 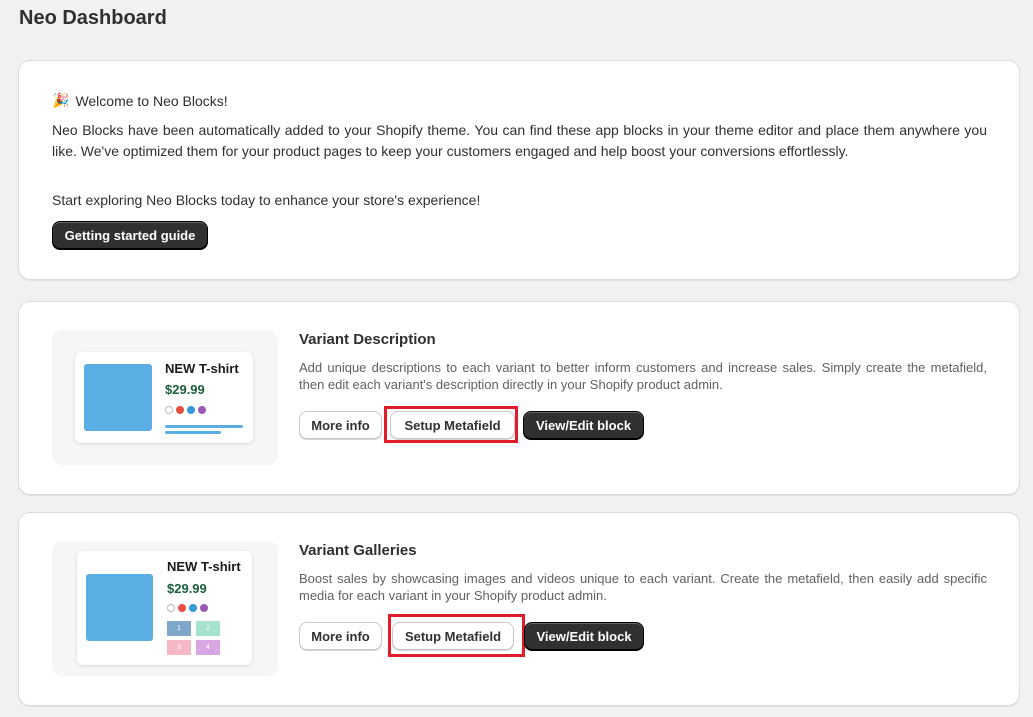 I want to click on page-title: Neo Dashboard, so click(x=93, y=18).